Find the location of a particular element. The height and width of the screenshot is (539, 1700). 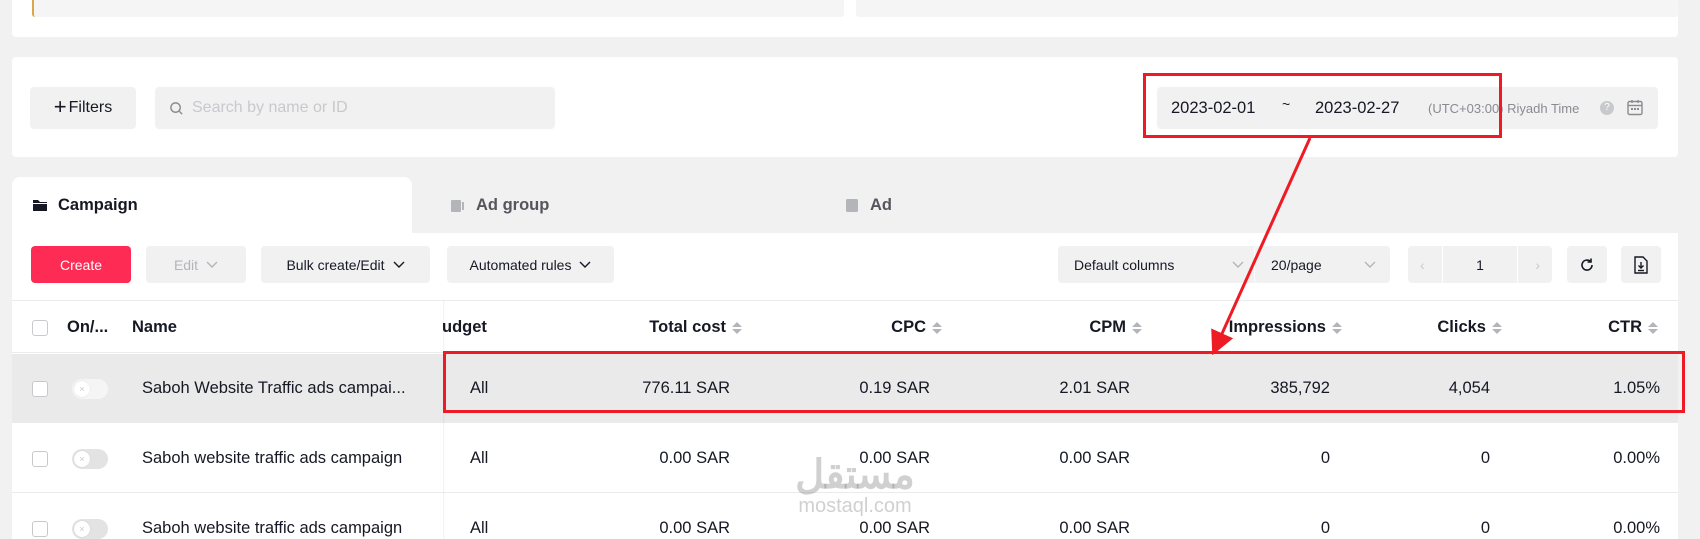

timezone-label: (UTC+03:00) Riyadh Time is located at coordinates (1504, 108).